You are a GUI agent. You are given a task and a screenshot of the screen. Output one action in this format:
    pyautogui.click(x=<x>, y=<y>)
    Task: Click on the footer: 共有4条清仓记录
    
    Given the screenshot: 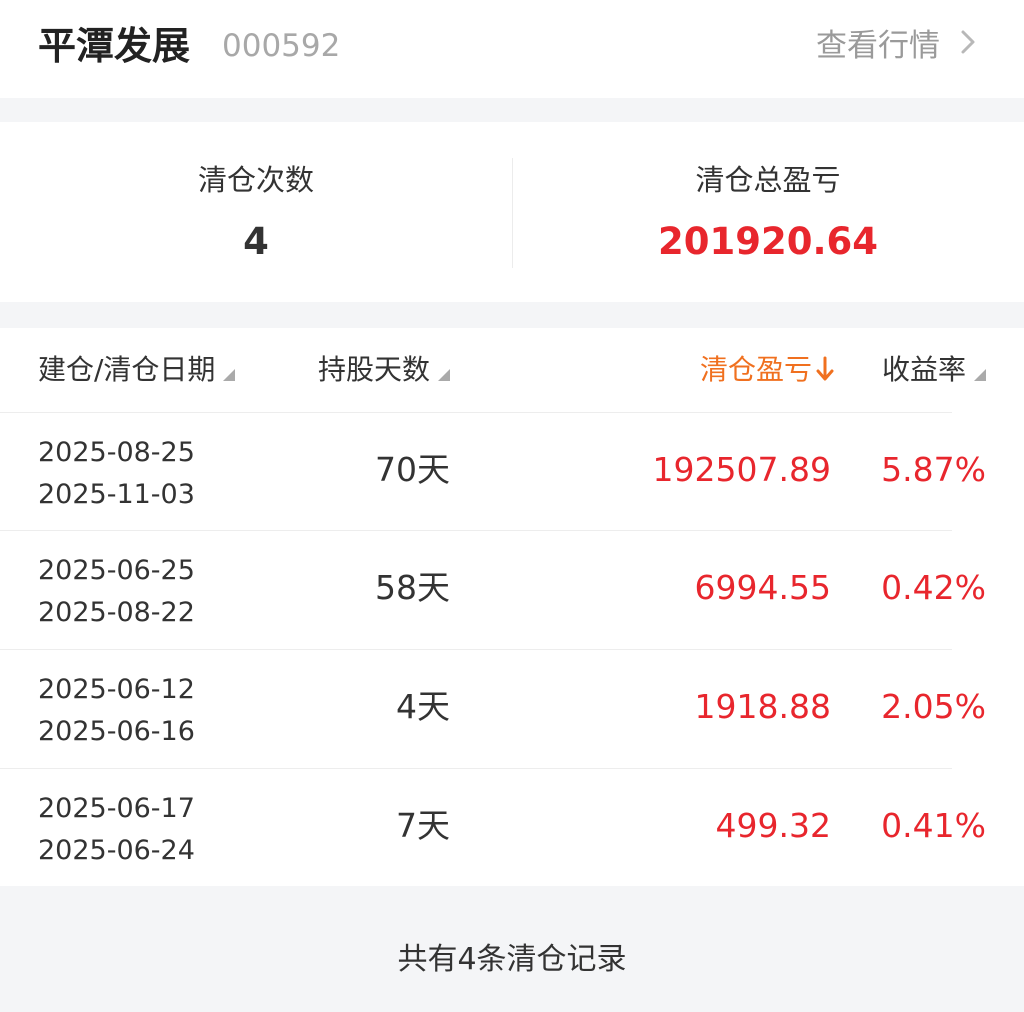 What is the action you would take?
    pyautogui.click(x=512, y=949)
    